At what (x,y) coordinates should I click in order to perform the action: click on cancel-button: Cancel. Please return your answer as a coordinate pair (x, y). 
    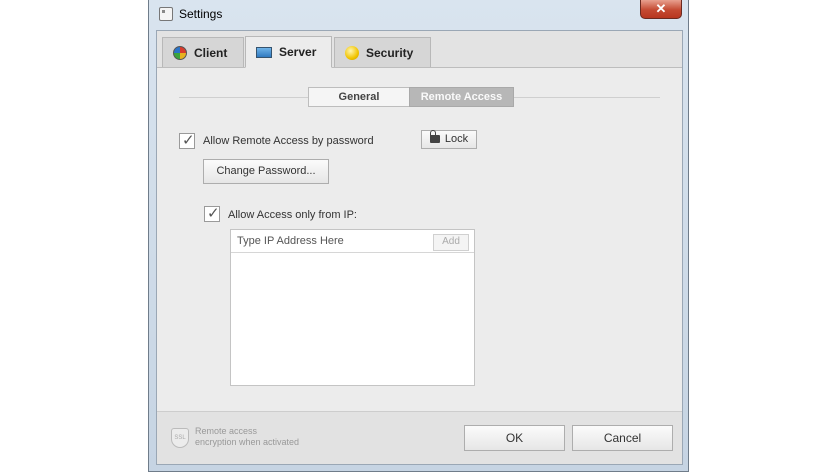
    Looking at the image, I should click on (622, 438).